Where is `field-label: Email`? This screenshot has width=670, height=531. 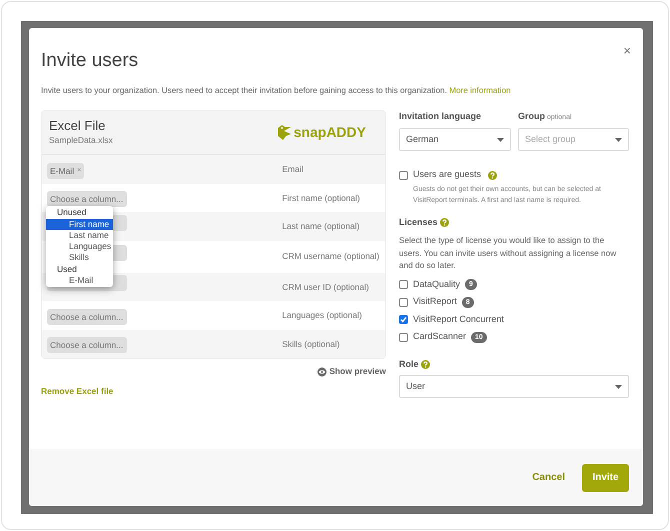 field-label: Email is located at coordinates (293, 169).